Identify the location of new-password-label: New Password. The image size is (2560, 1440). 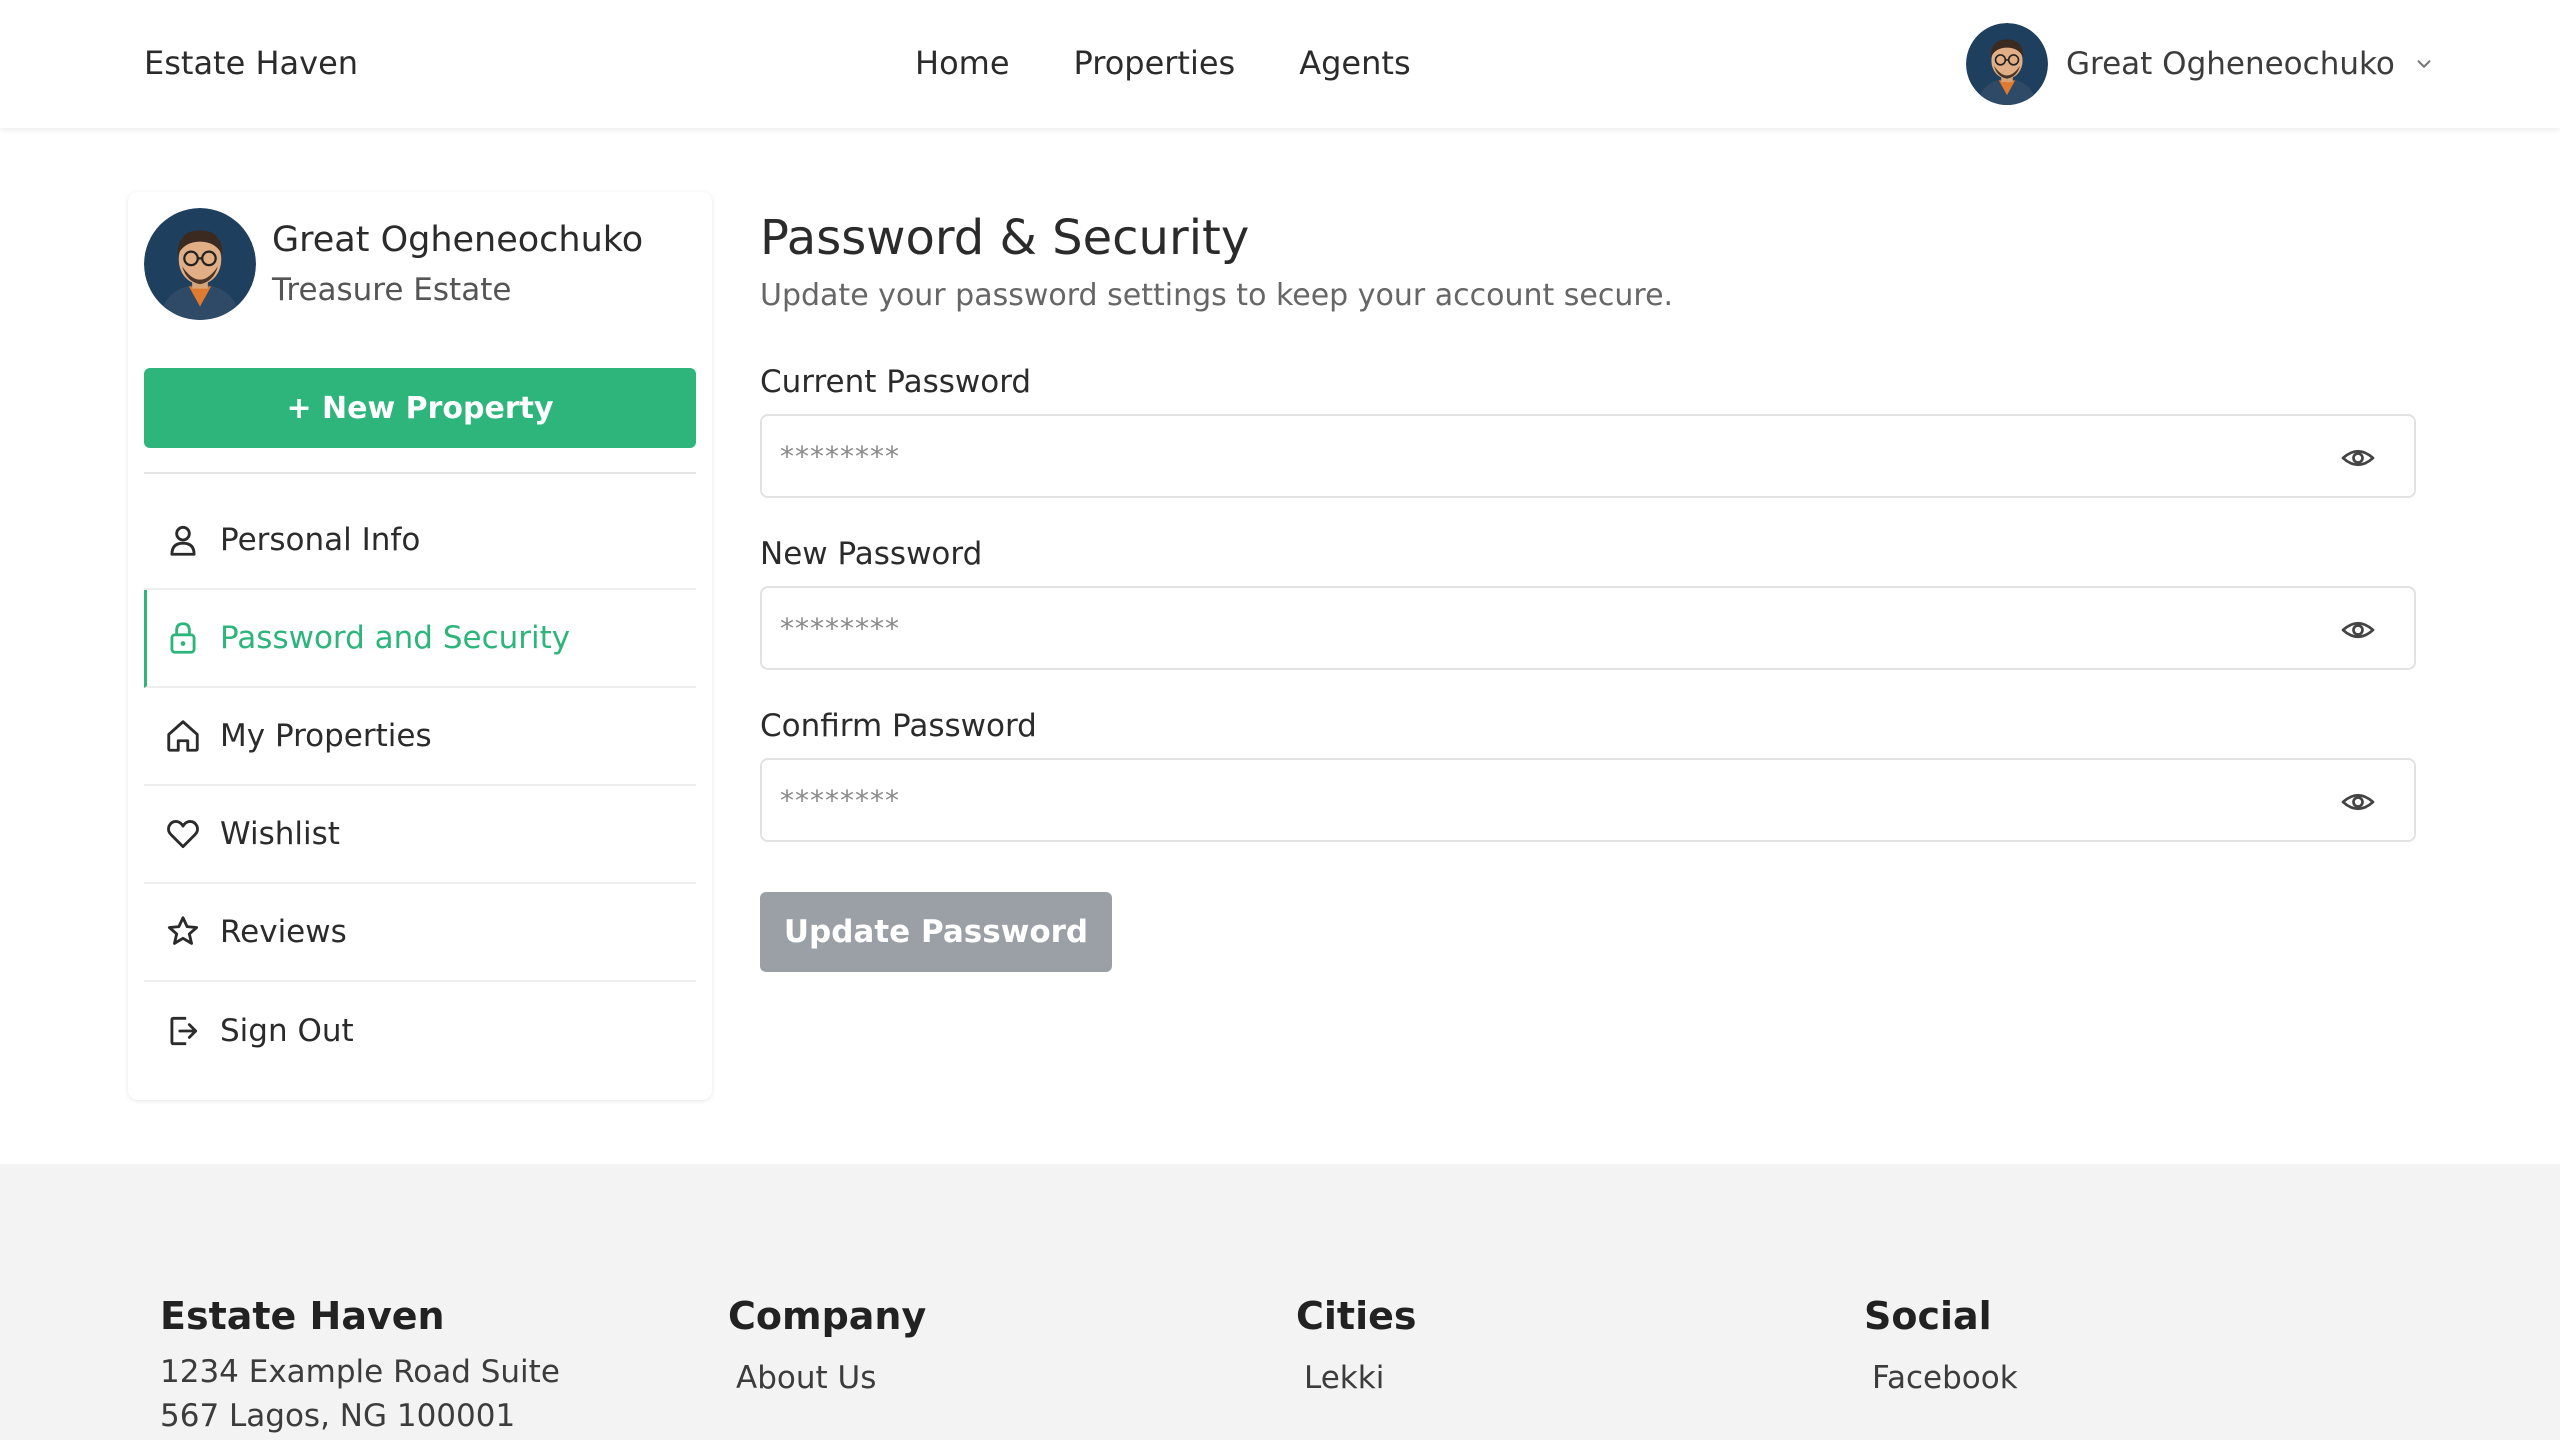
(871, 554).